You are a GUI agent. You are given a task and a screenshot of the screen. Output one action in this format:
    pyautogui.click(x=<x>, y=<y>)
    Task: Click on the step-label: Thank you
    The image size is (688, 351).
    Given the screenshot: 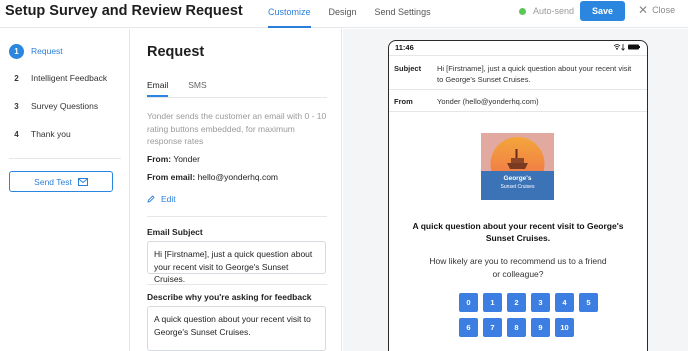 What is the action you would take?
    pyautogui.click(x=51, y=134)
    